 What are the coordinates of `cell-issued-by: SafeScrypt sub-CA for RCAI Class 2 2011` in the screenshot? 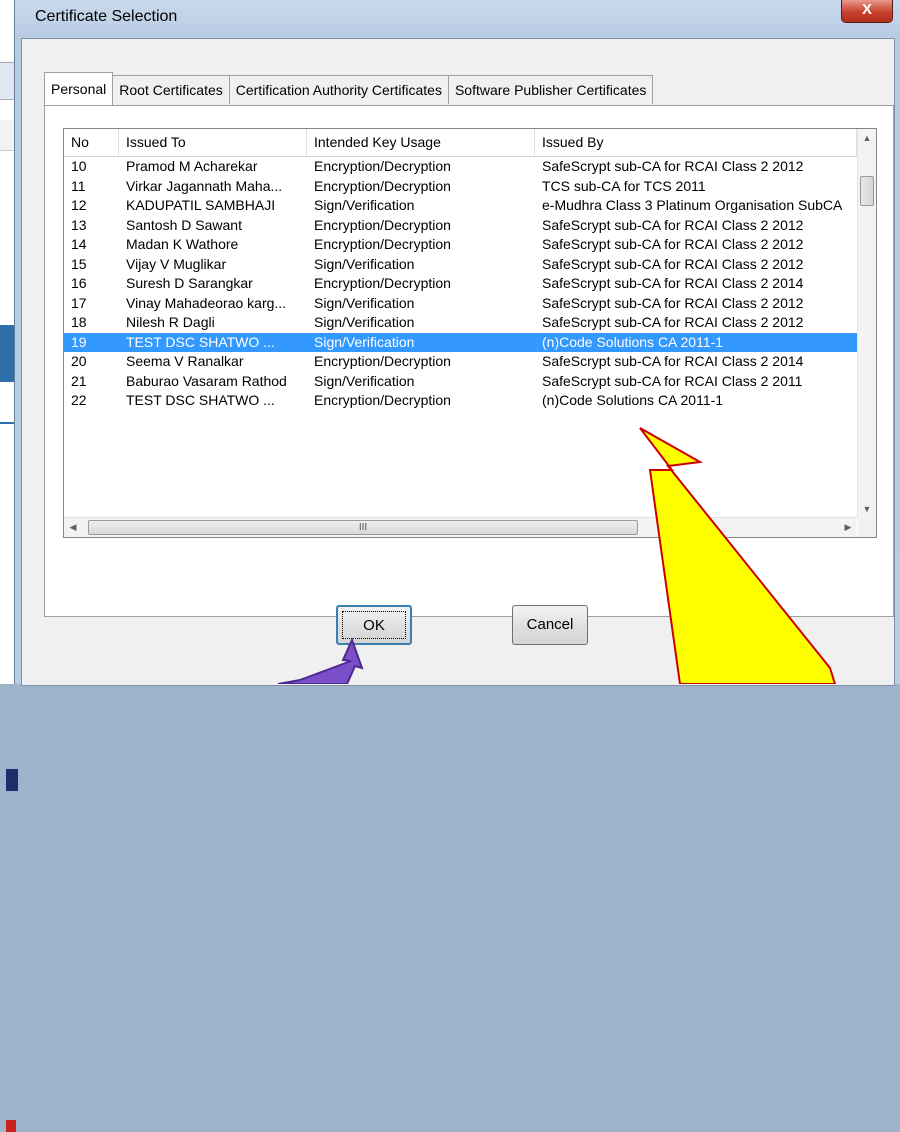 It's located at (672, 380).